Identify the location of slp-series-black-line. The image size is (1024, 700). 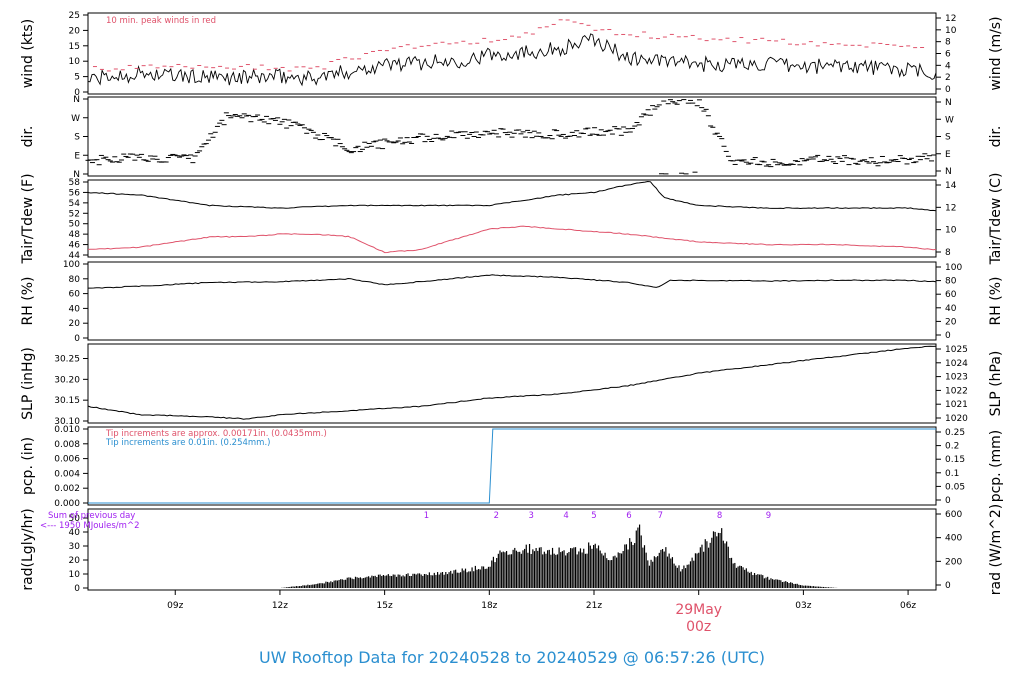
(512, 382).